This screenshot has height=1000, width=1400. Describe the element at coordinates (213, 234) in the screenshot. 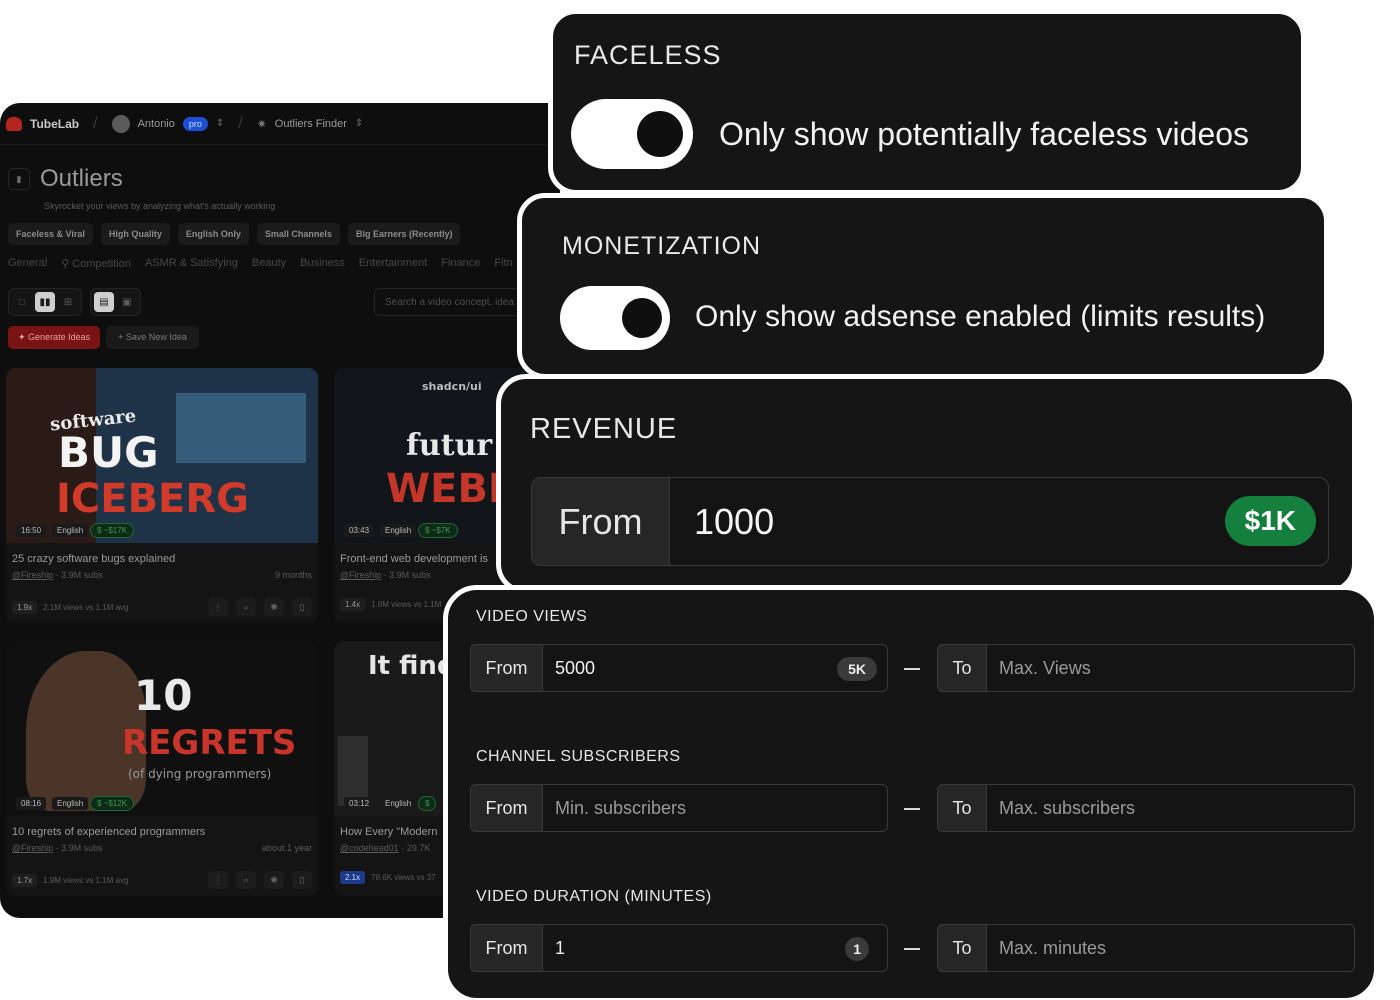

I see `chip-english-only: English Only` at that location.